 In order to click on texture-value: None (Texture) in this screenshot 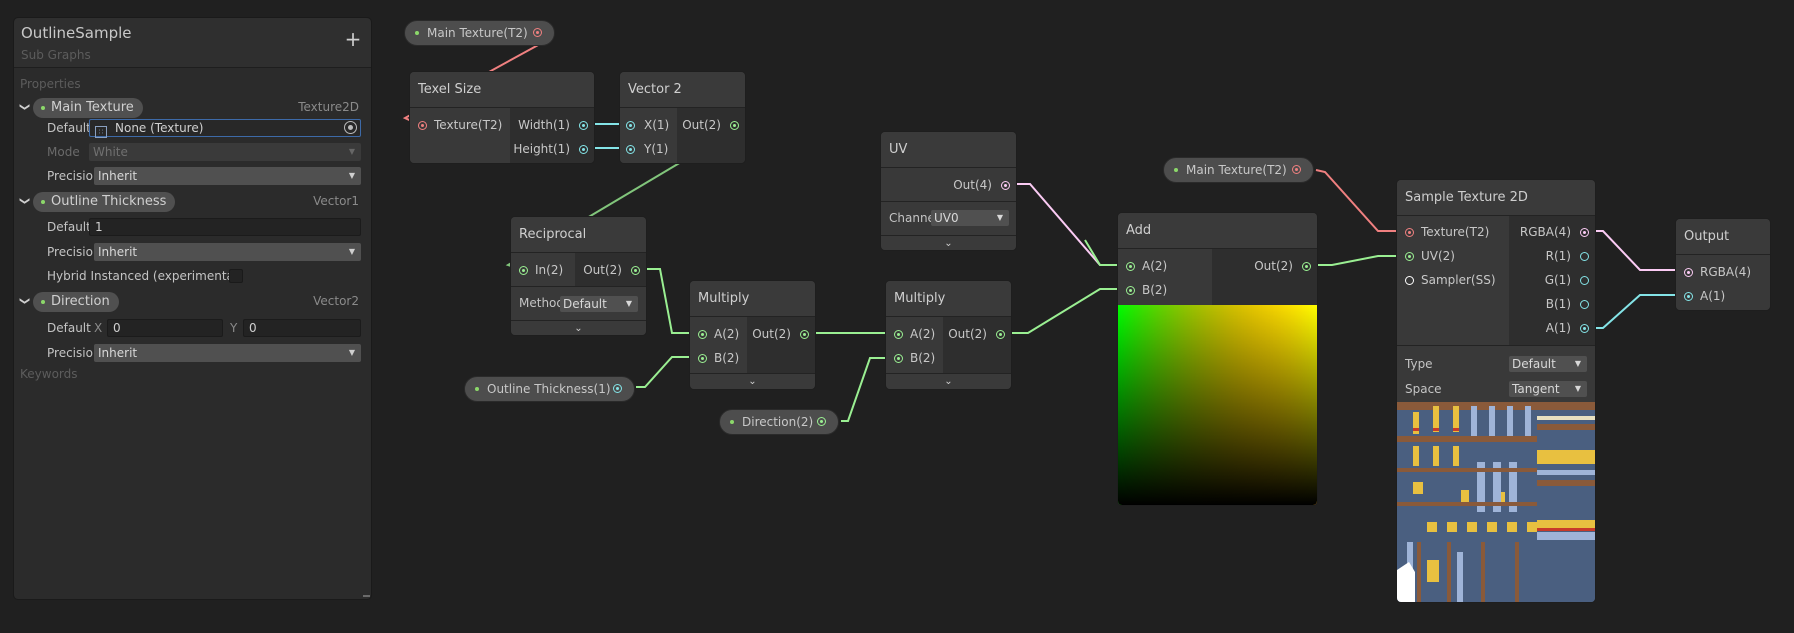, I will do `click(159, 128)`.